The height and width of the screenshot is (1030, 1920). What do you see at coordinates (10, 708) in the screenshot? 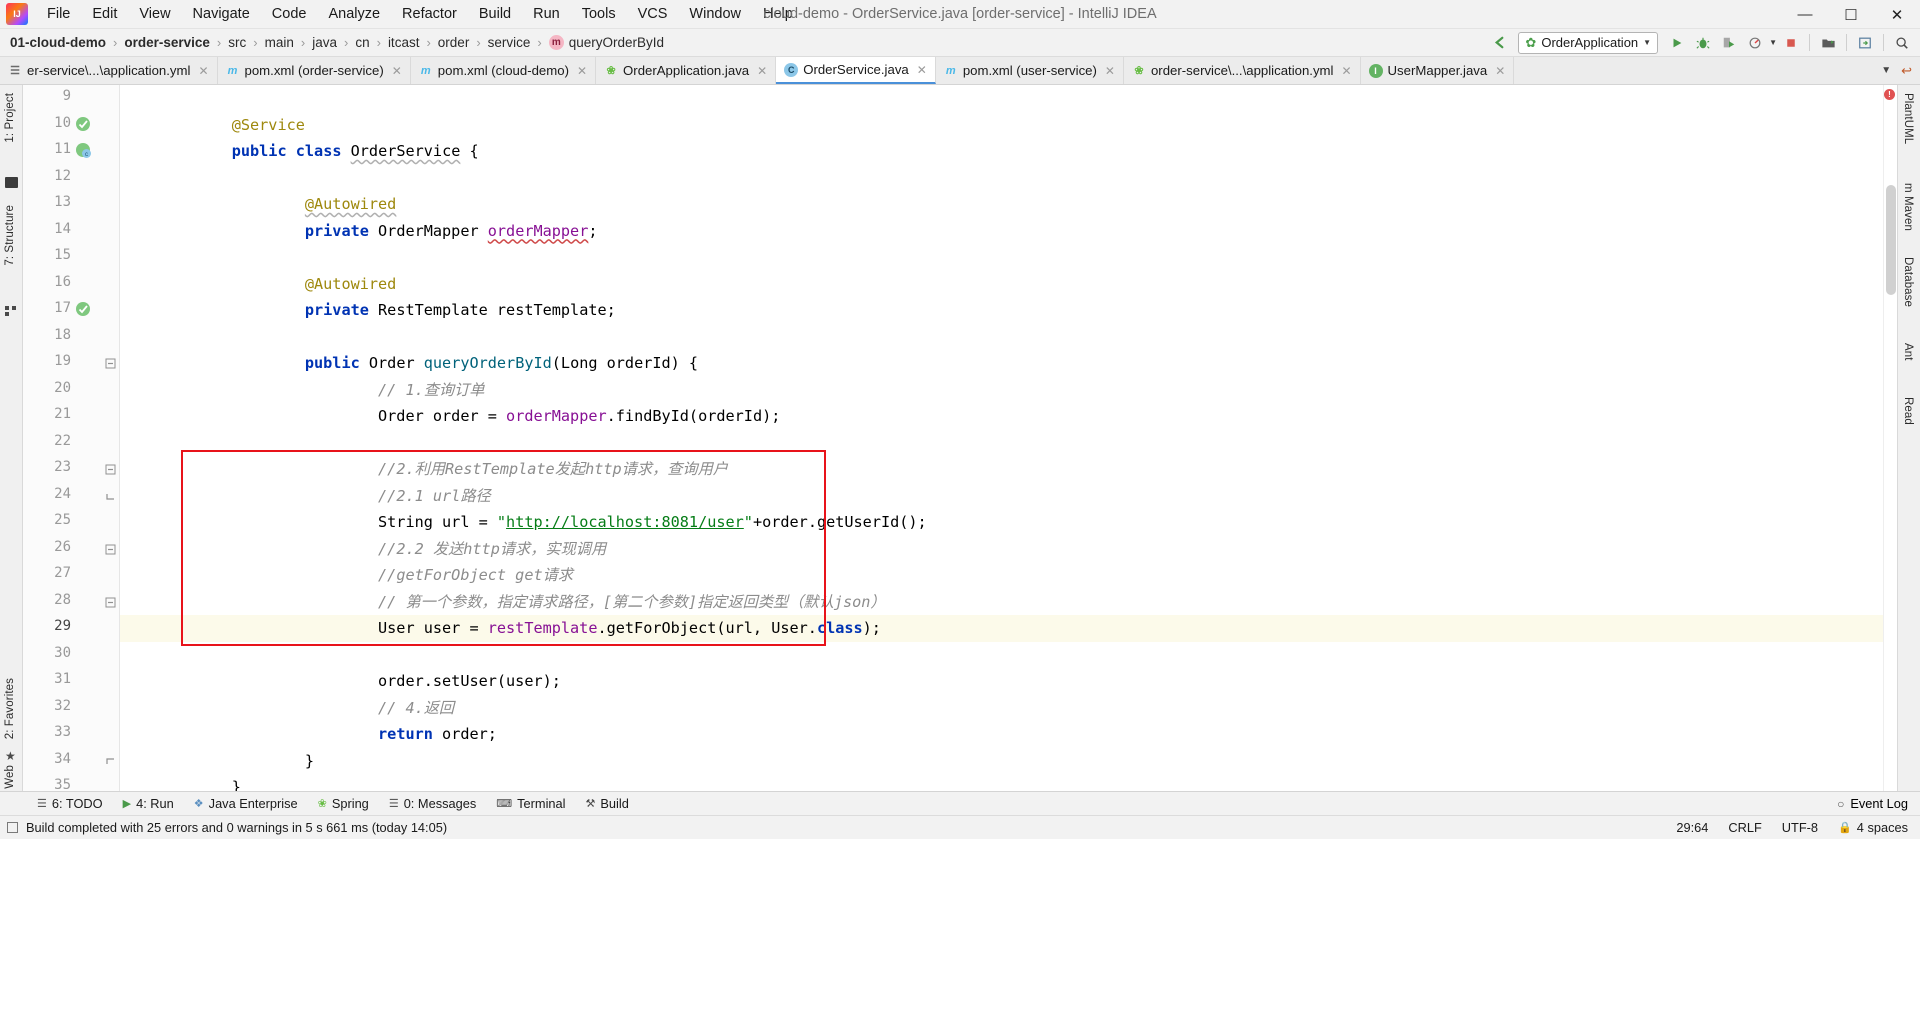
I see `sidebar-item-favorites: 2: Favorites` at bounding box center [10, 708].